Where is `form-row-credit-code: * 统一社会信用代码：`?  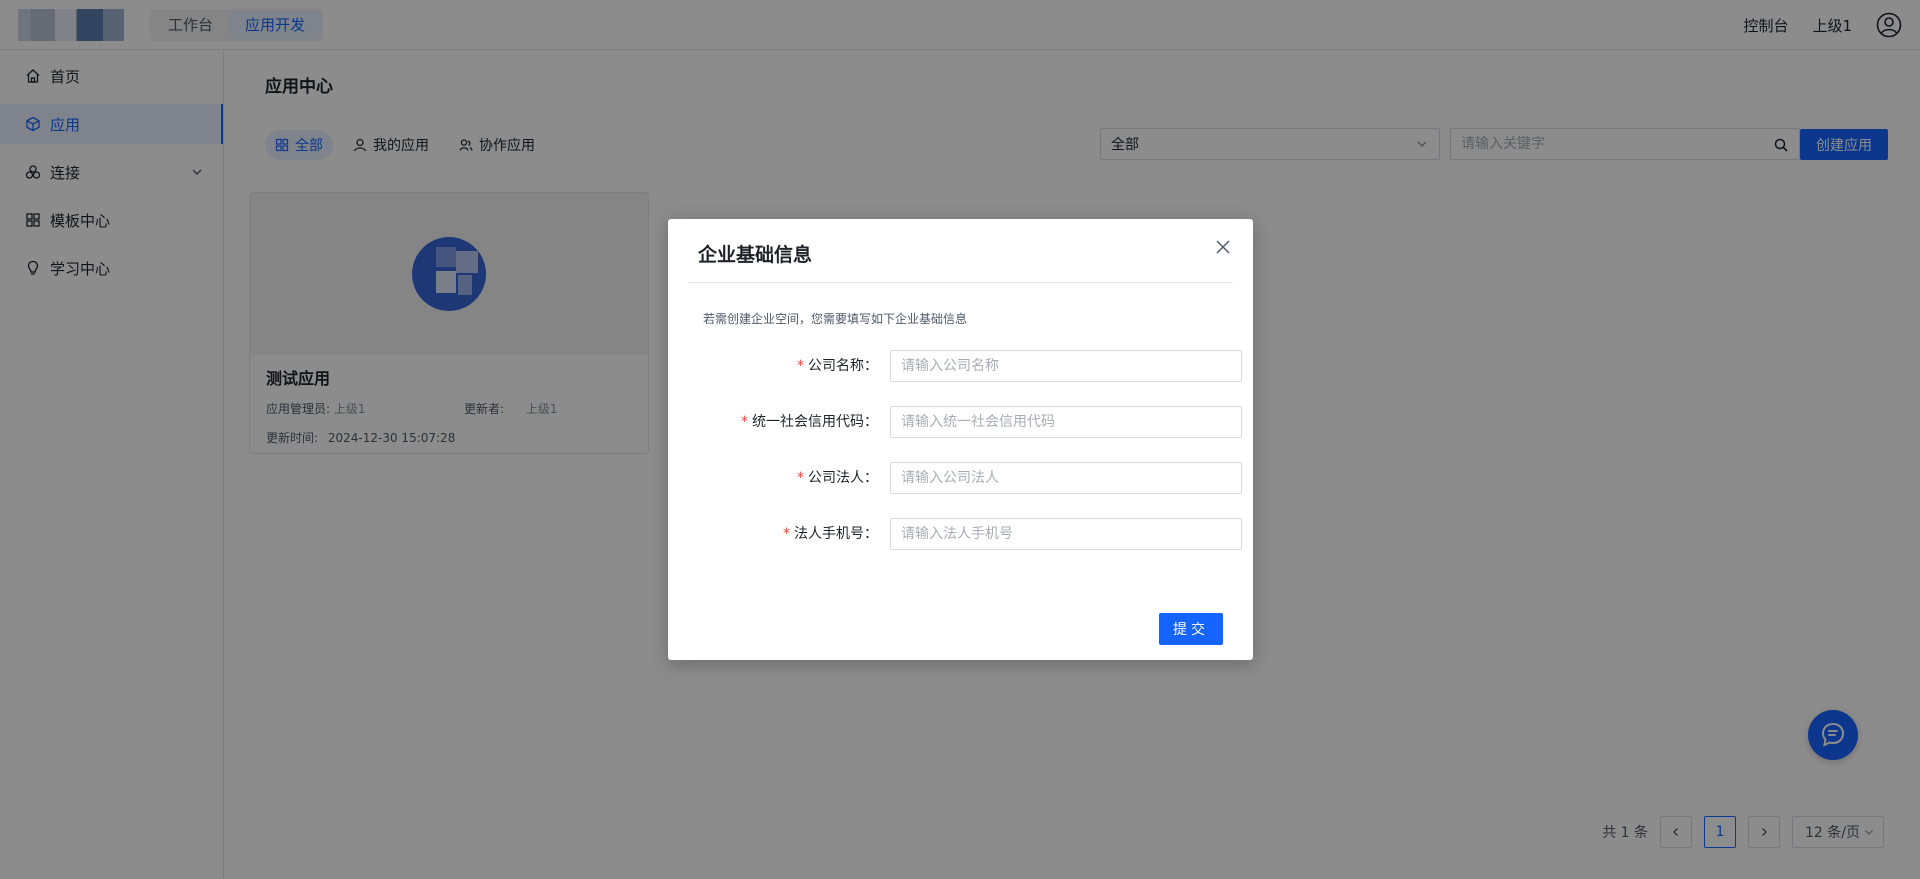
form-row-credit-code: * 统一社会信用代码： is located at coordinates (965, 422).